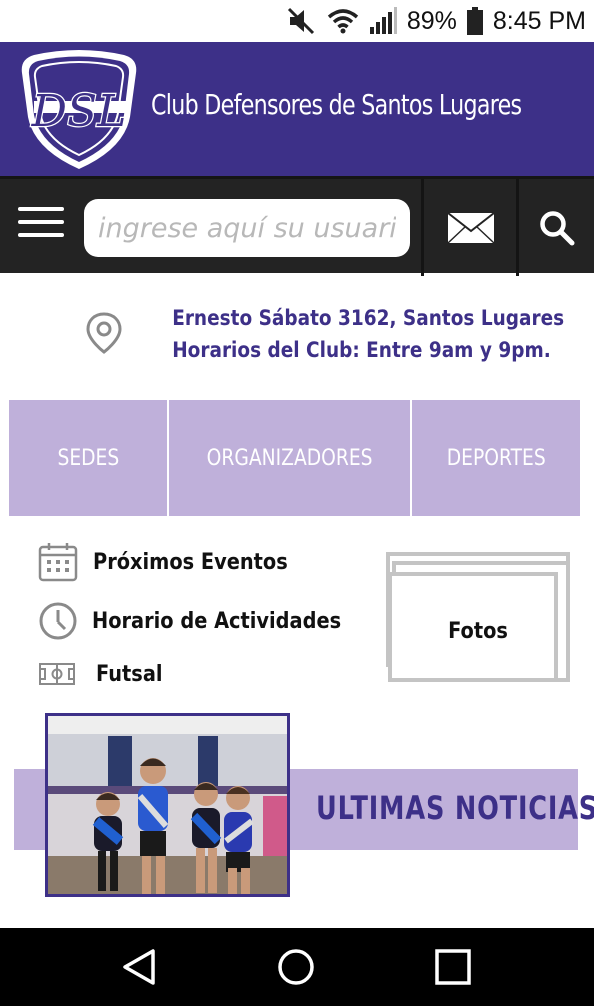 Image resolution: width=594 pixels, height=1006 pixels. Describe the element at coordinates (58, 621) in the screenshot. I see `clock-icon` at that location.